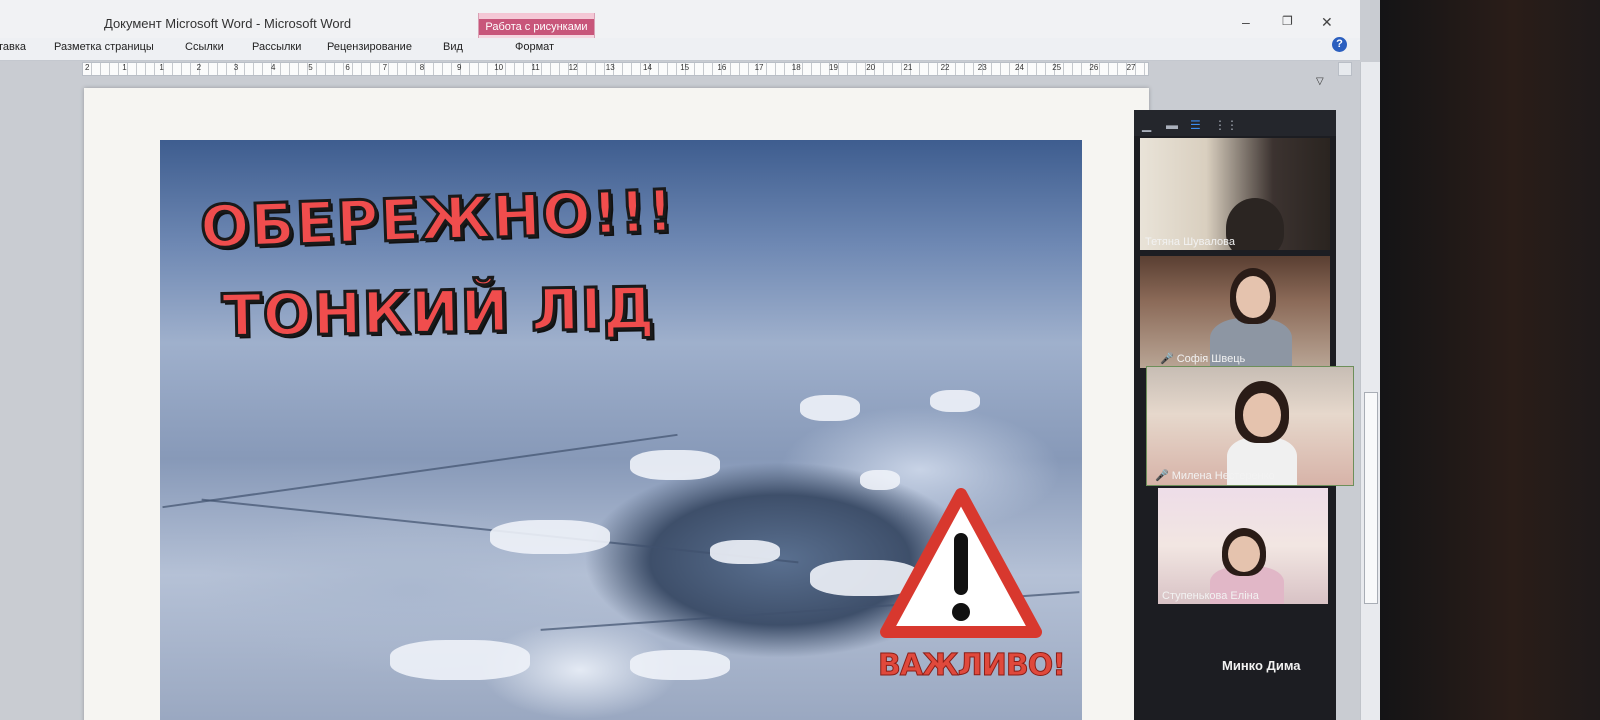 Image resolution: width=1600 pixels, height=720 pixels. I want to click on ruler-number: 26, so click(1094, 67).